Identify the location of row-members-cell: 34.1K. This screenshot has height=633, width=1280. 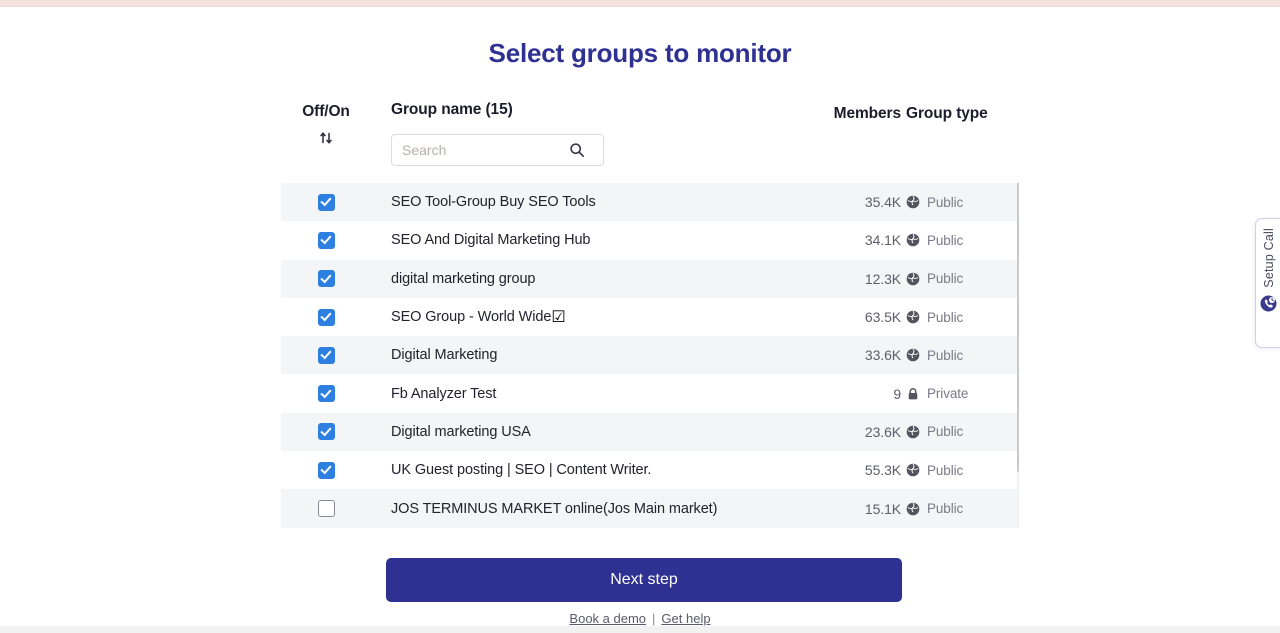
(846, 240).